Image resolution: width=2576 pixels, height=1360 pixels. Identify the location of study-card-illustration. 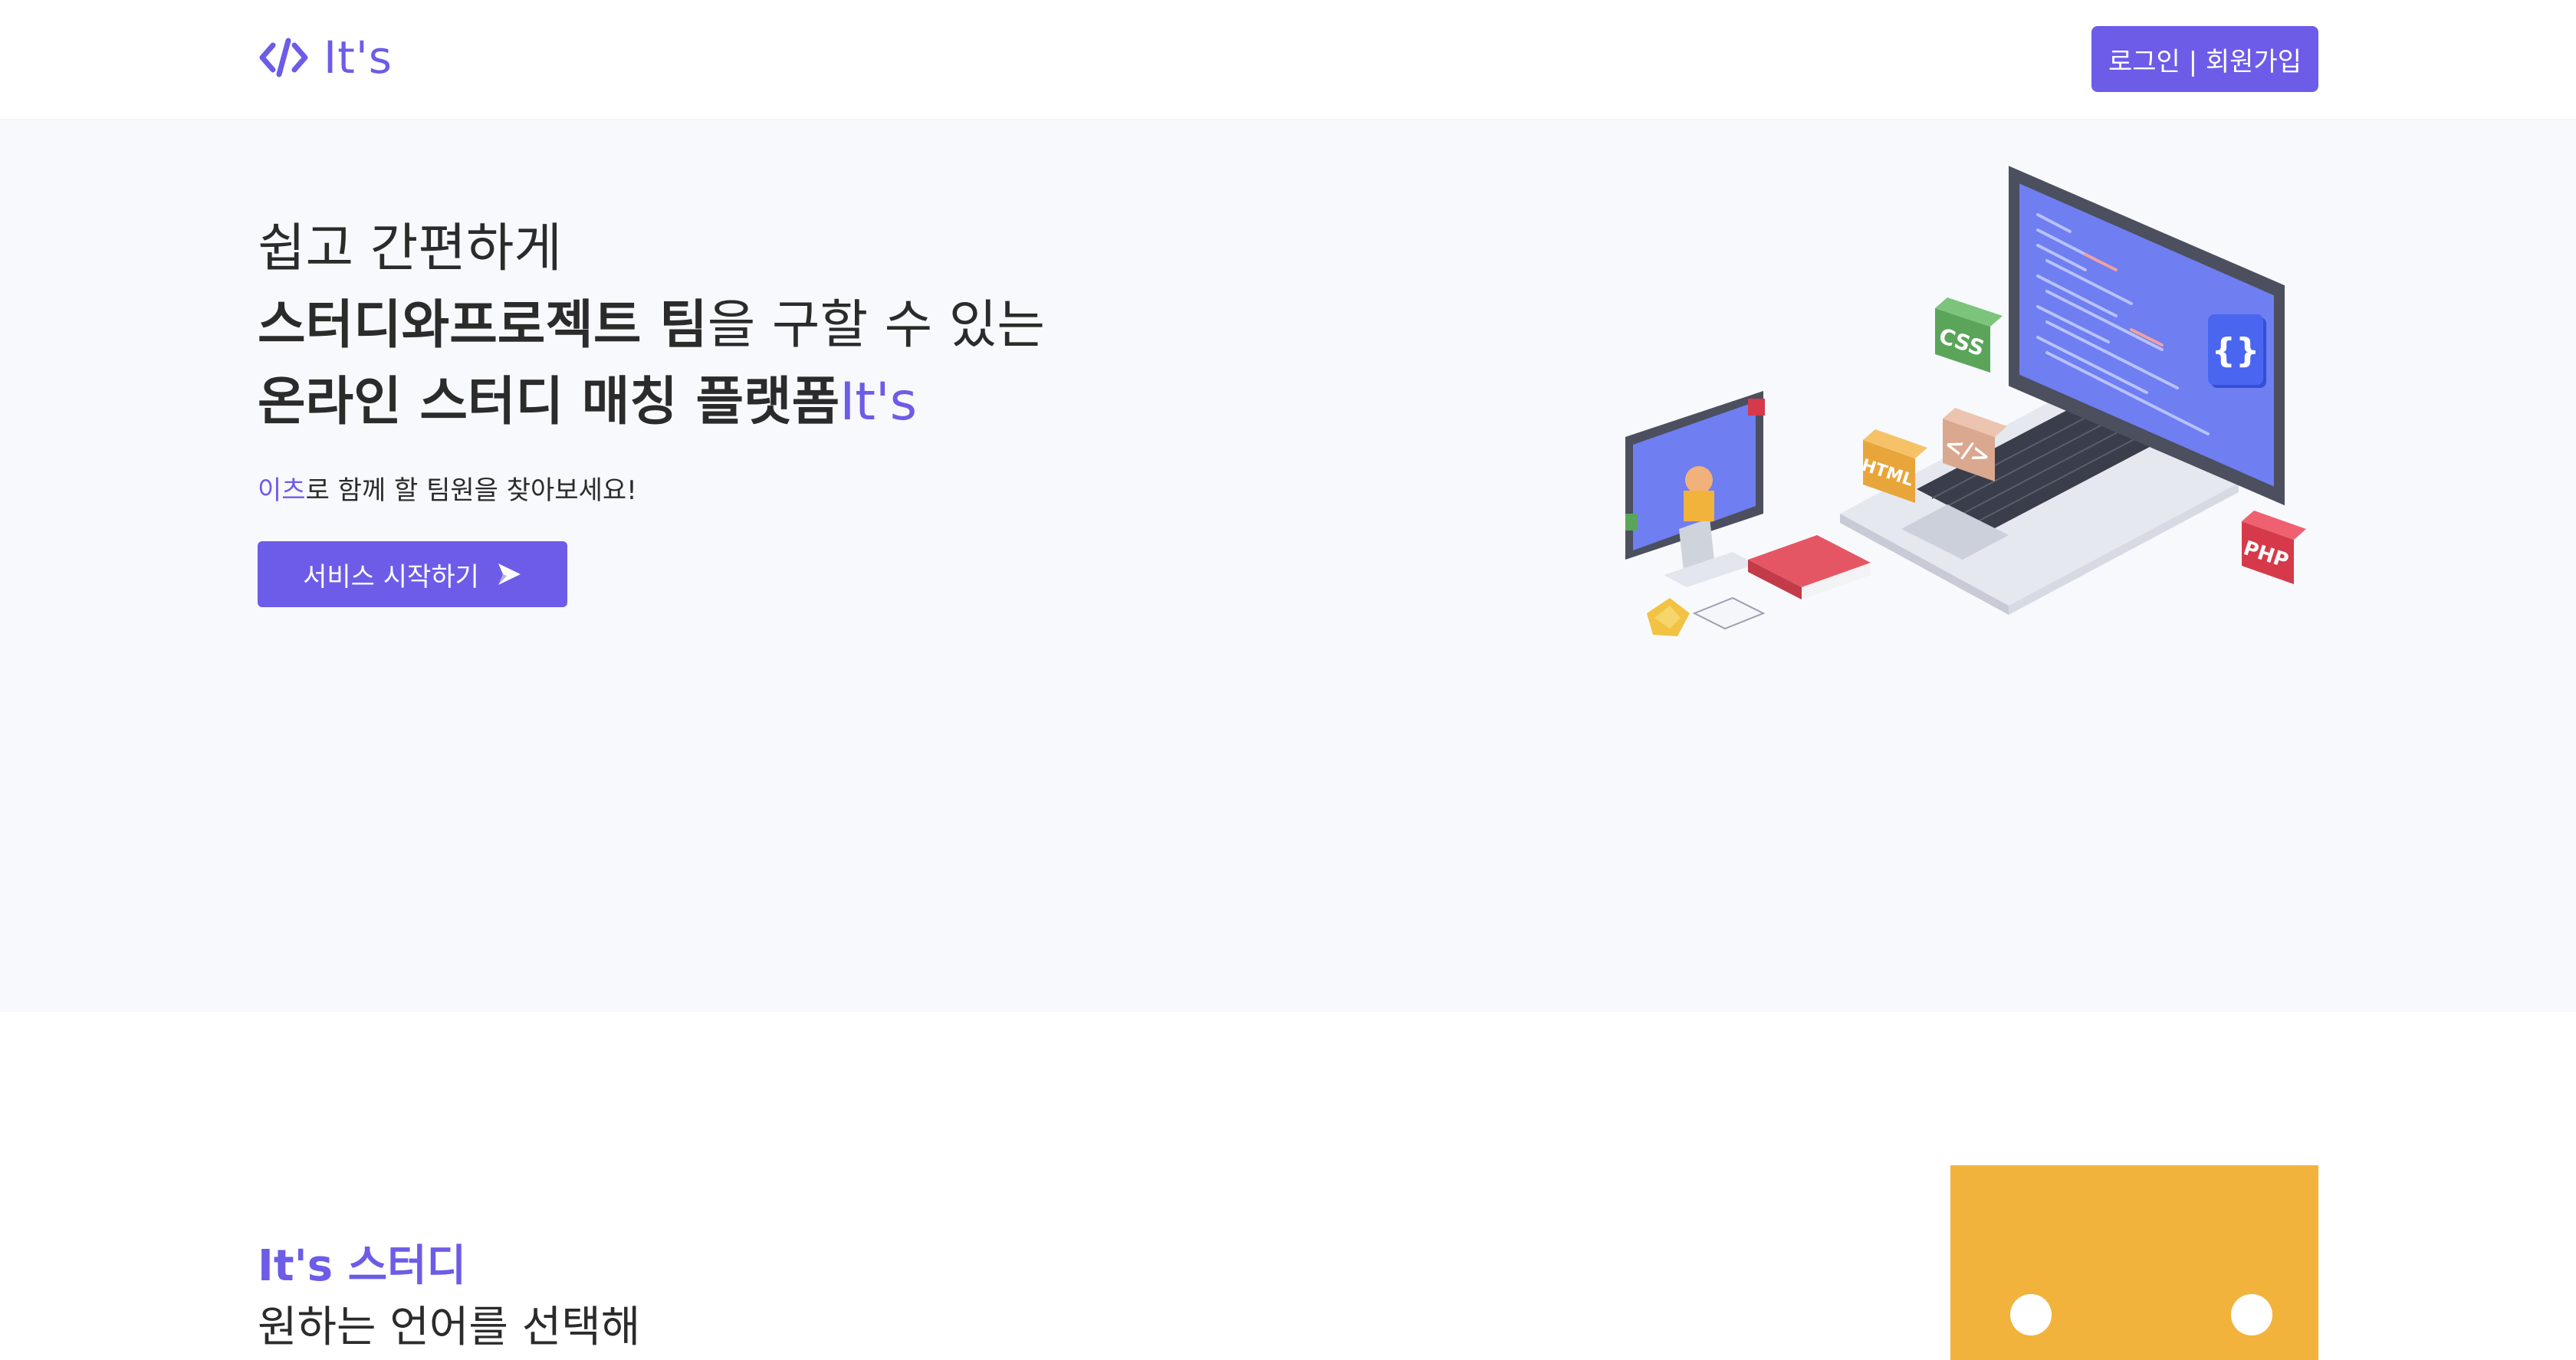
(2134, 1263).